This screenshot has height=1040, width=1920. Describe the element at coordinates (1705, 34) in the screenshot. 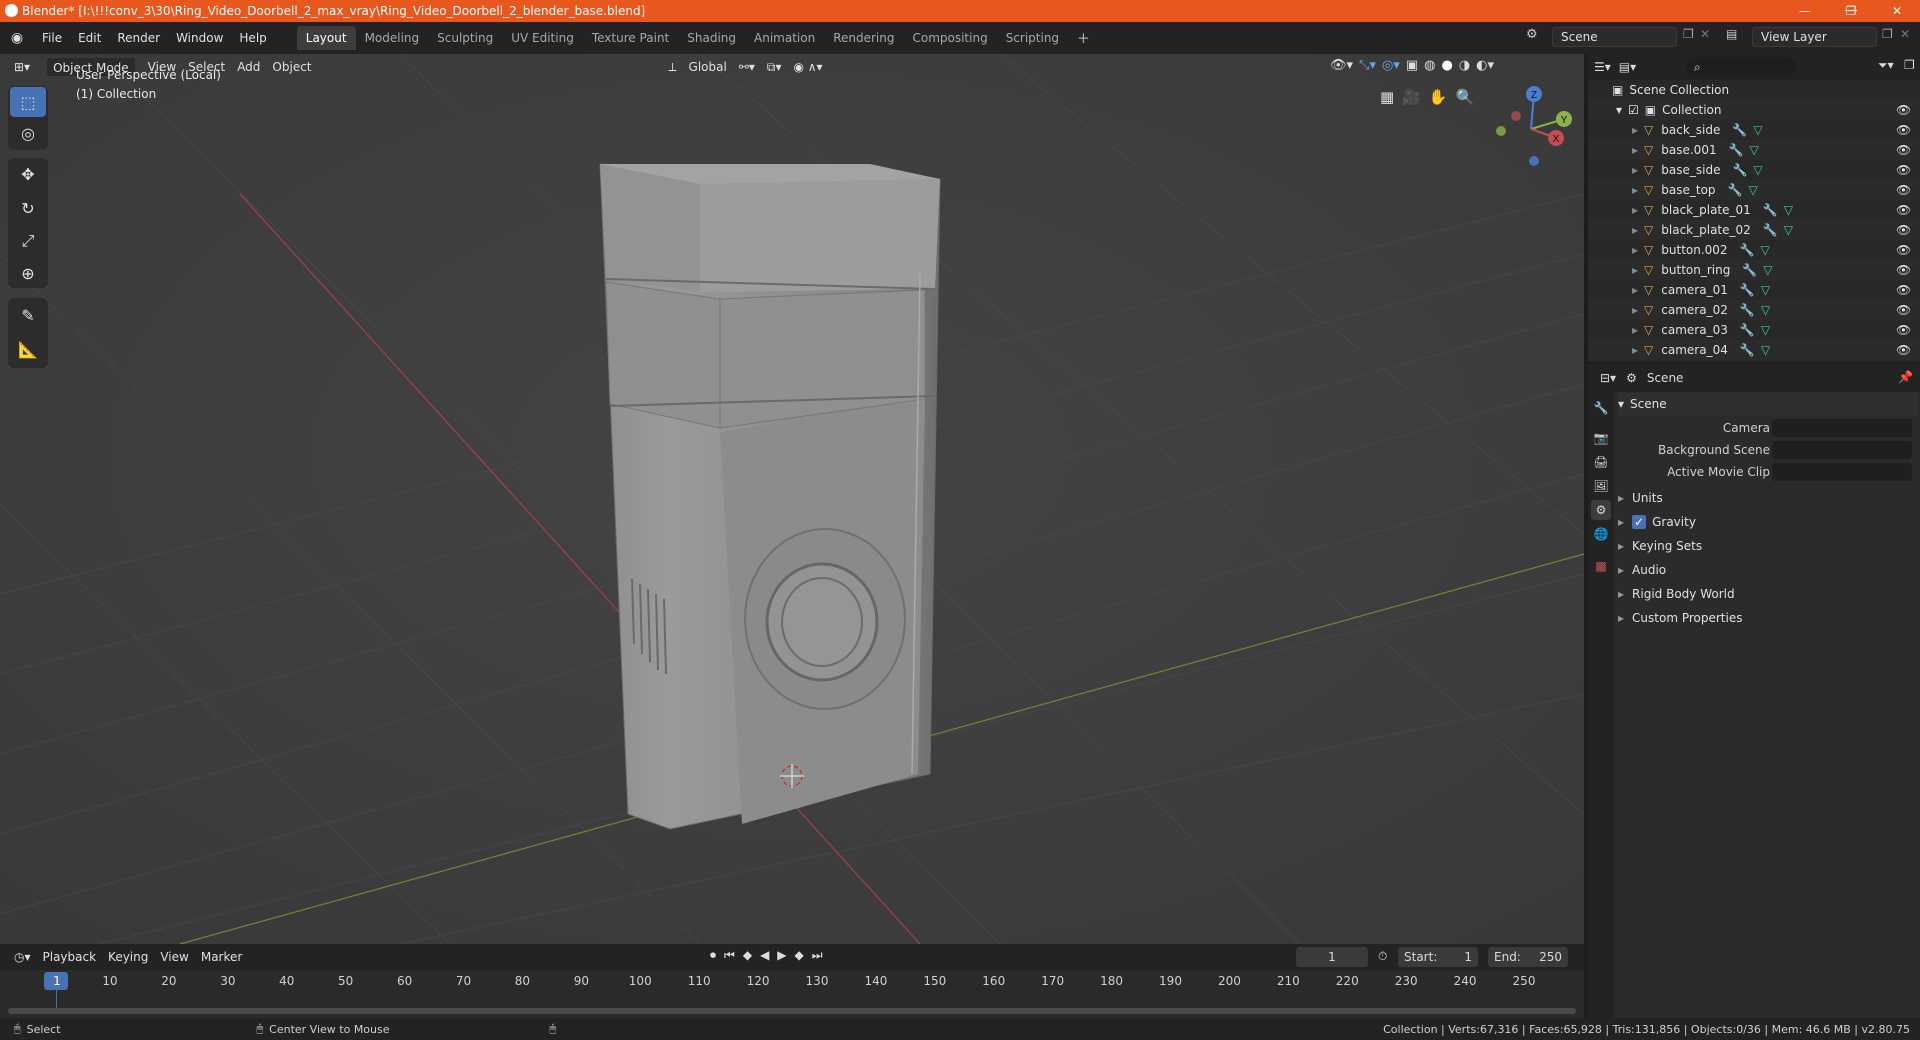

I see `delete-scene-icon: ✕` at that location.